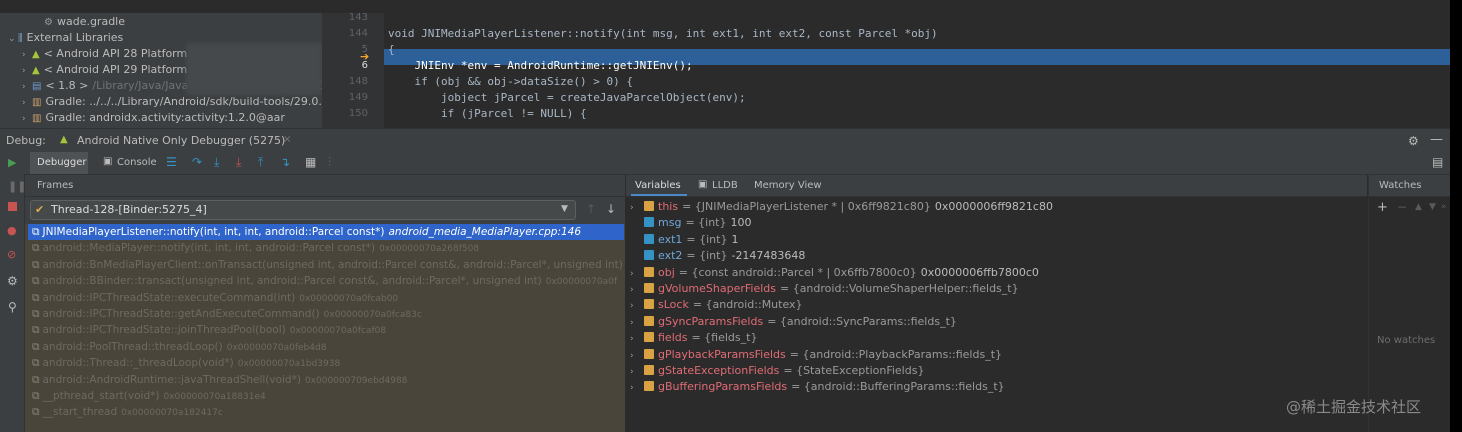  Describe the element at coordinates (181, 140) in the screenshot. I see `debug-config-tab: Android Native Only Debugger (5275)` at that location.